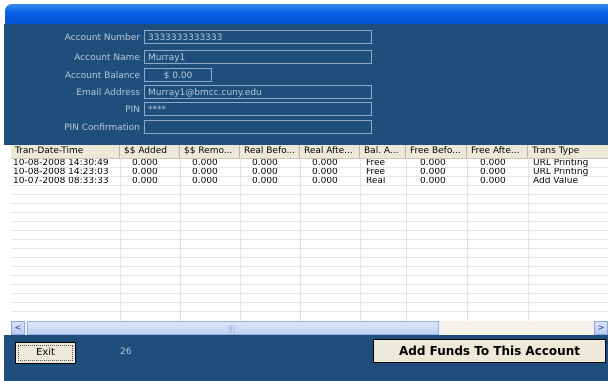  Describe the element at coordinates (376, 181) in the screenshot. I see `cell-balance-account: Real` at that location.